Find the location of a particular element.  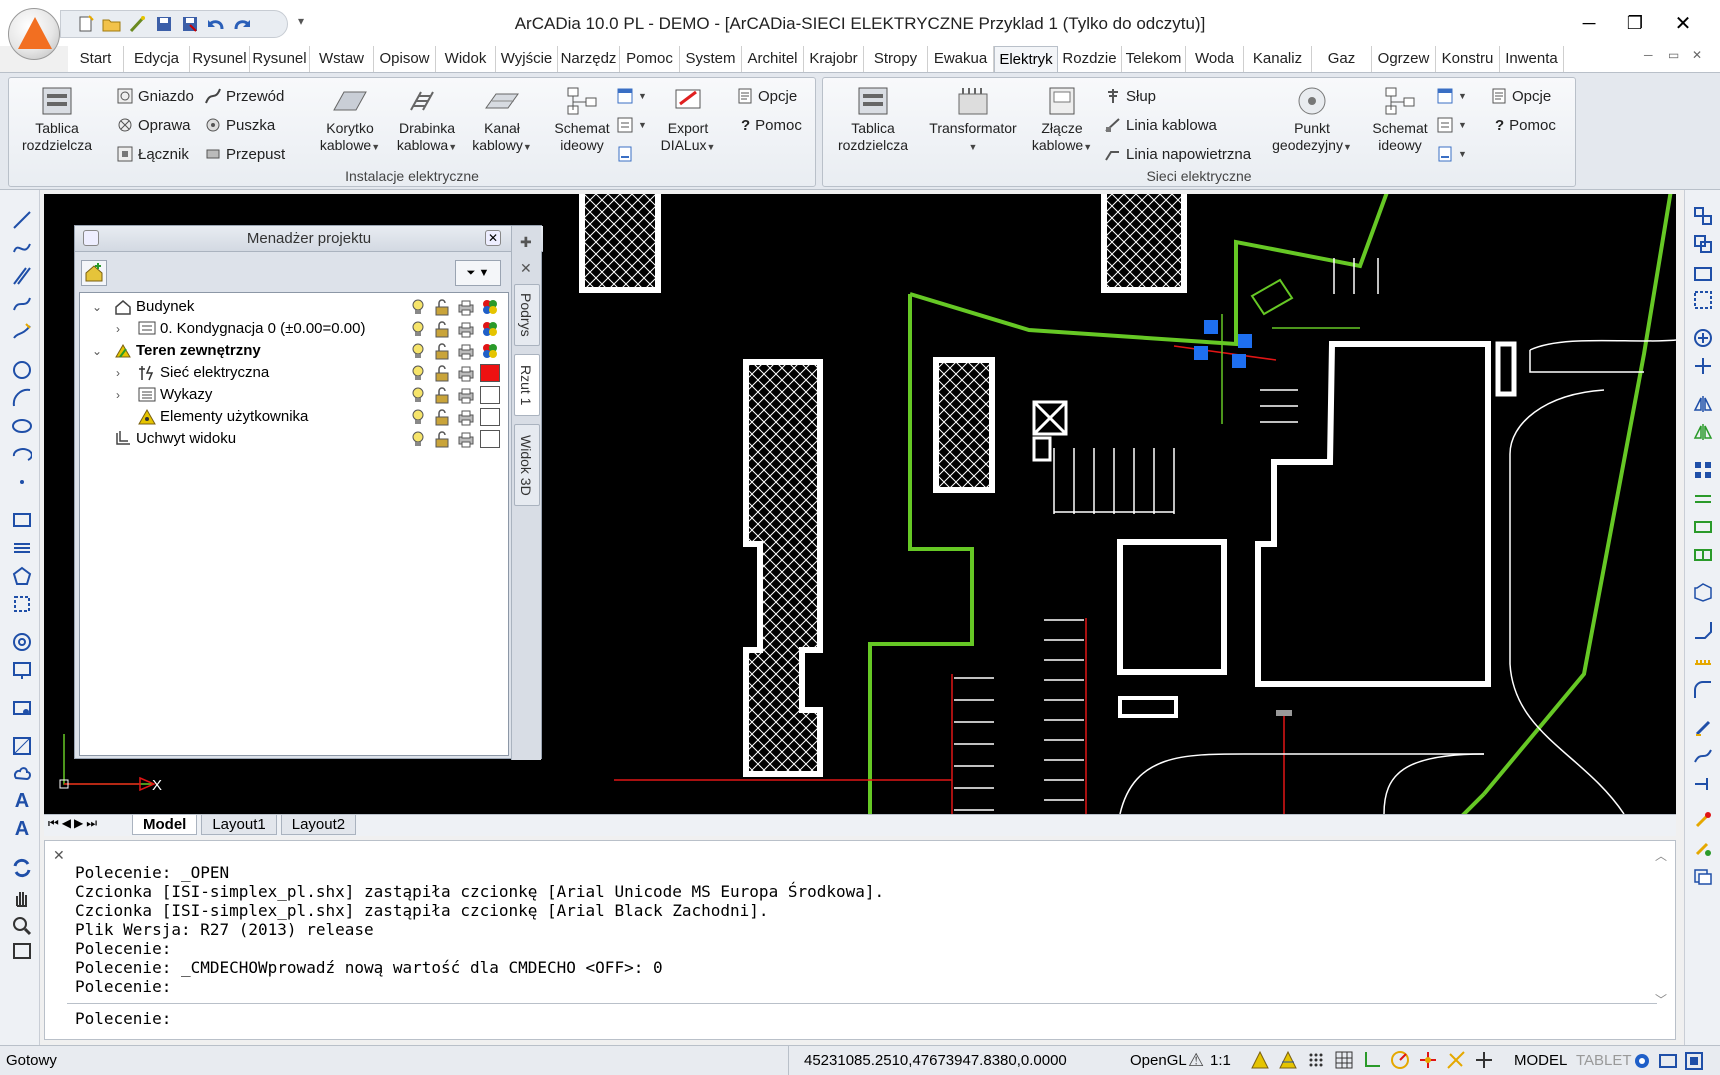

multiline-tool-icon is located at coordinates (22, 276).